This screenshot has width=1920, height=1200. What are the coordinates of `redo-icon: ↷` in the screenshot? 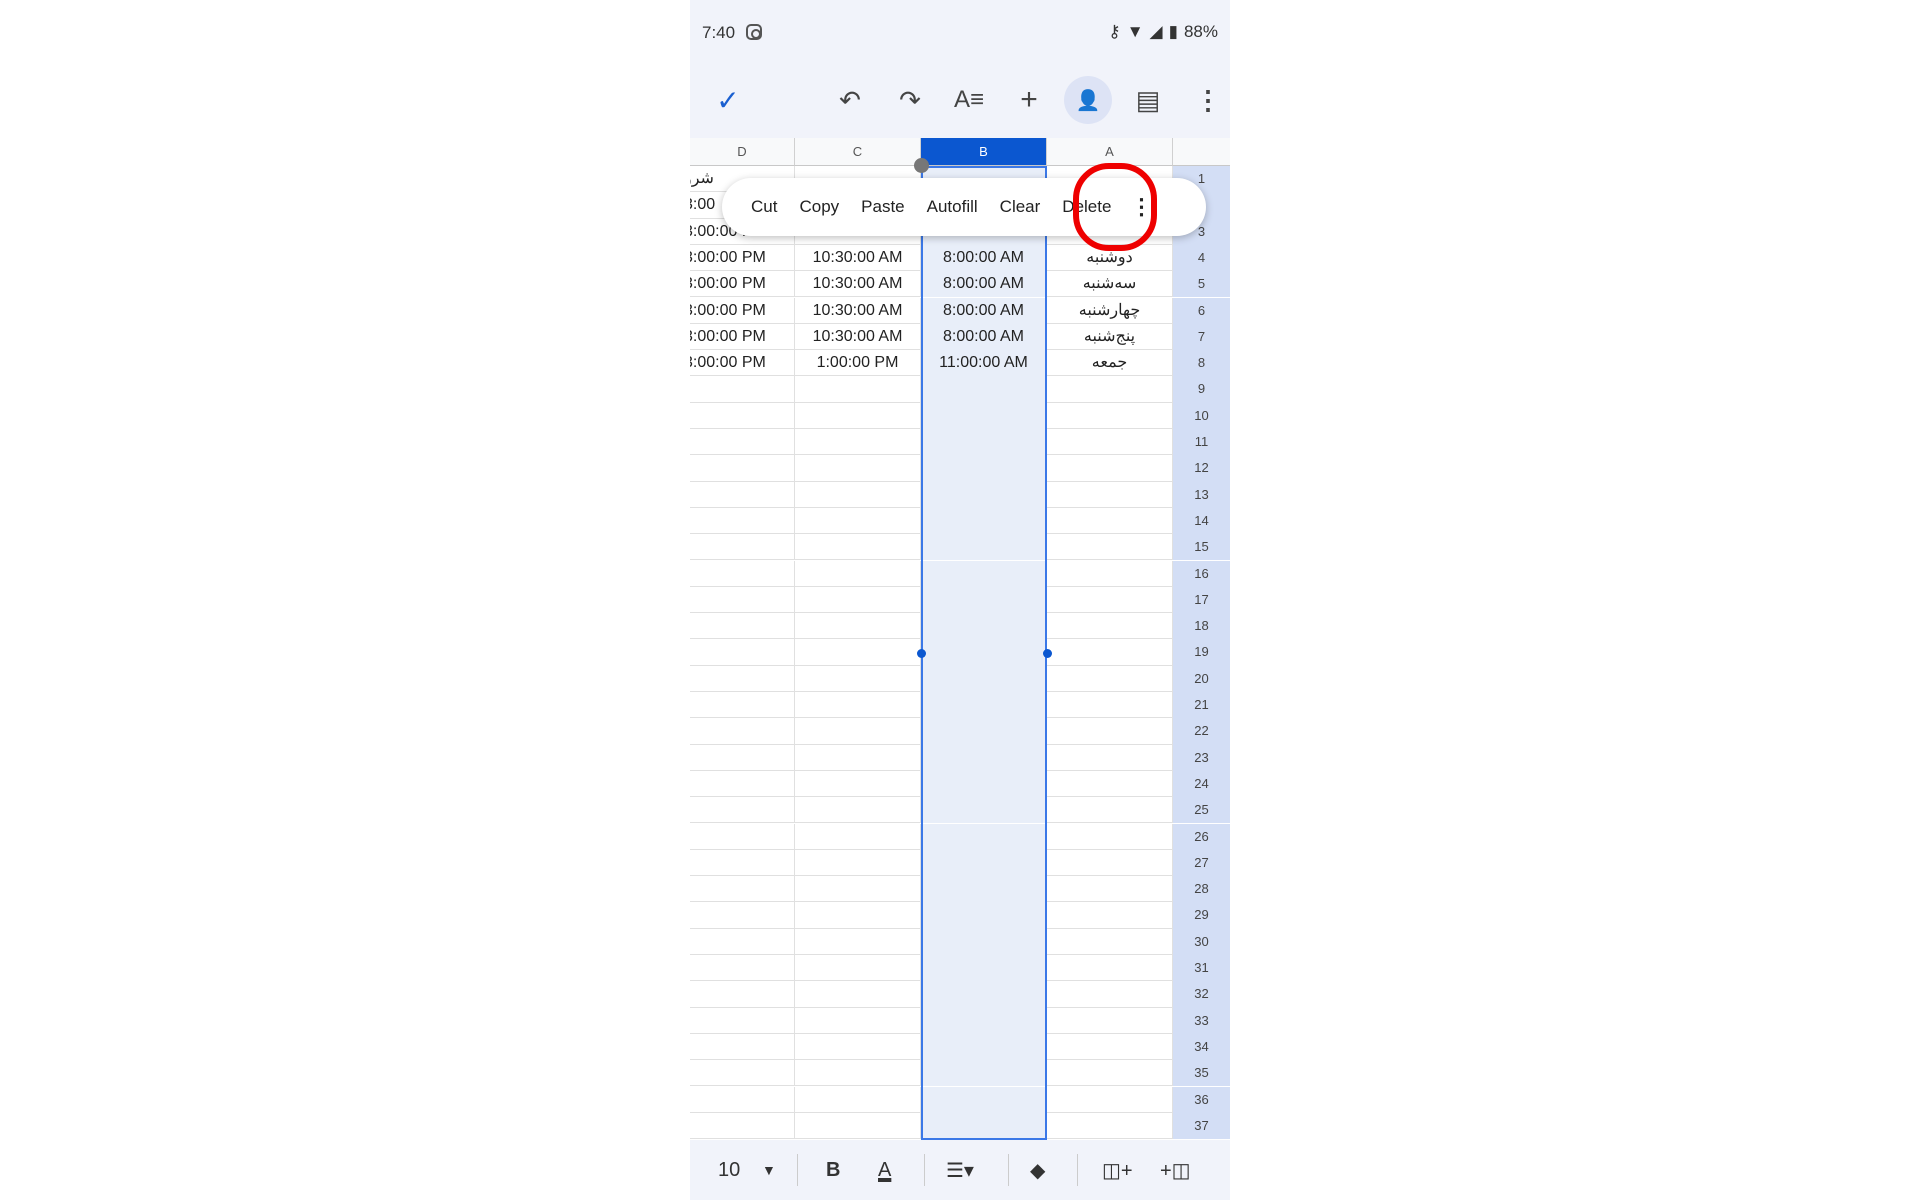 It's located at (910, 100).